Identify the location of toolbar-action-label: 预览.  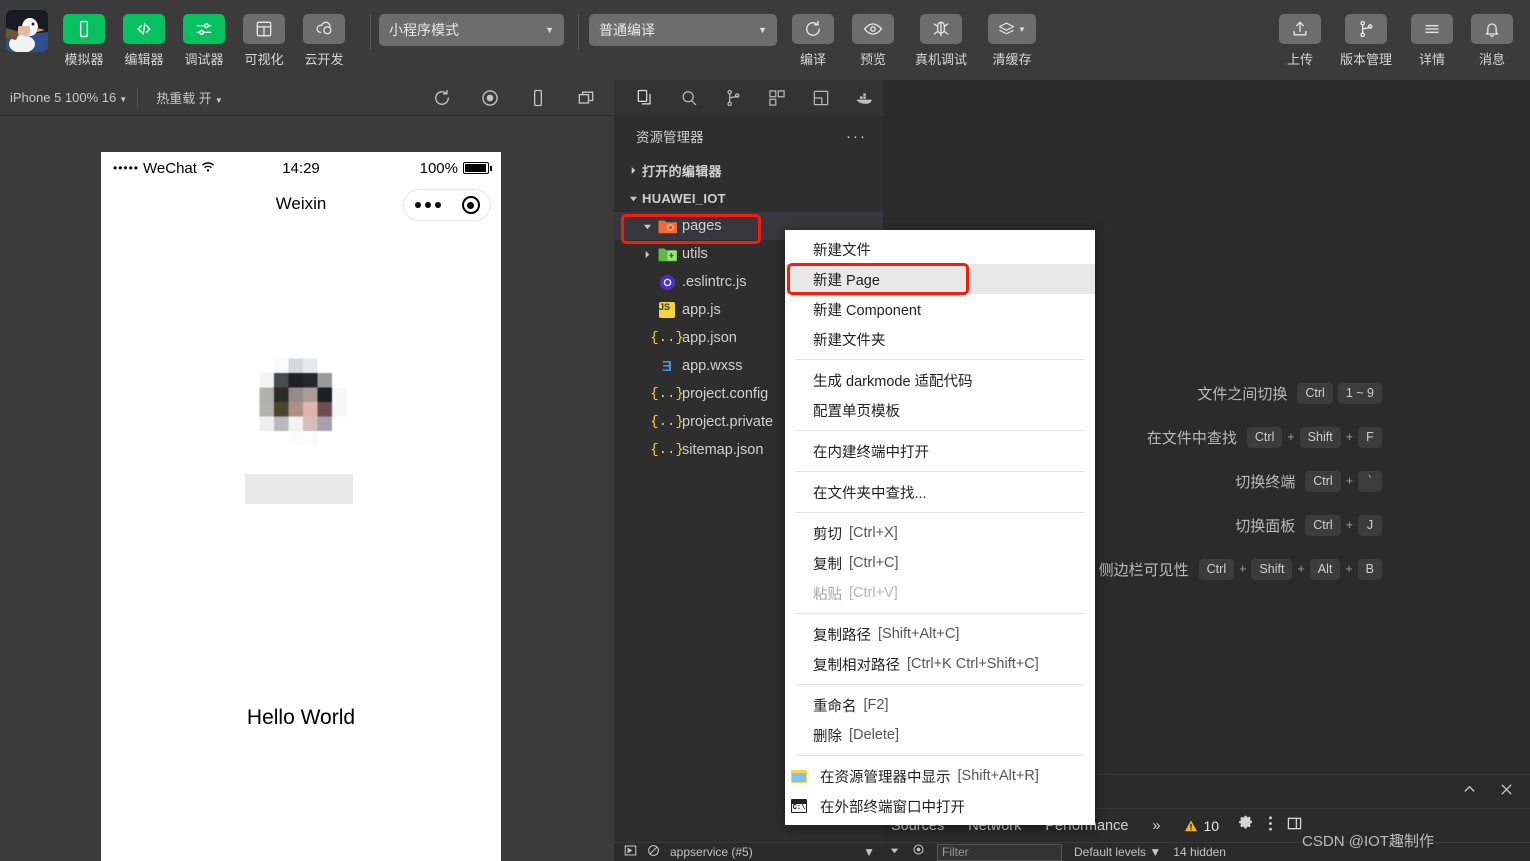
(872, 59).